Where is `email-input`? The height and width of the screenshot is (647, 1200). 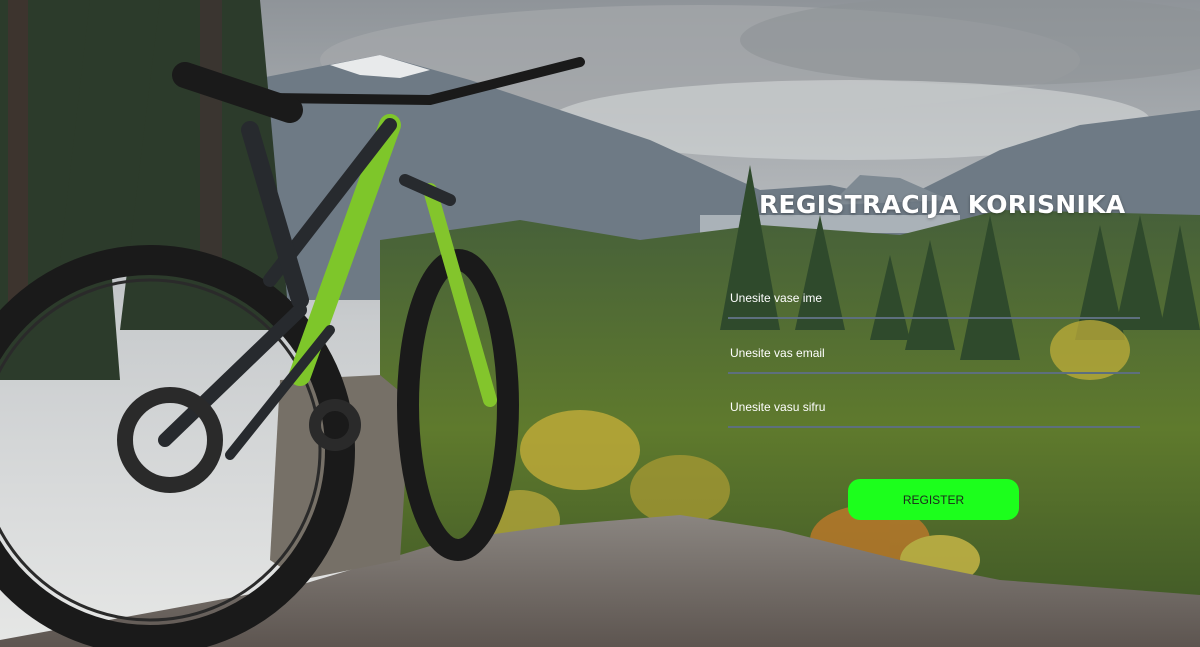
email-input is located at coordinates (934, 359).